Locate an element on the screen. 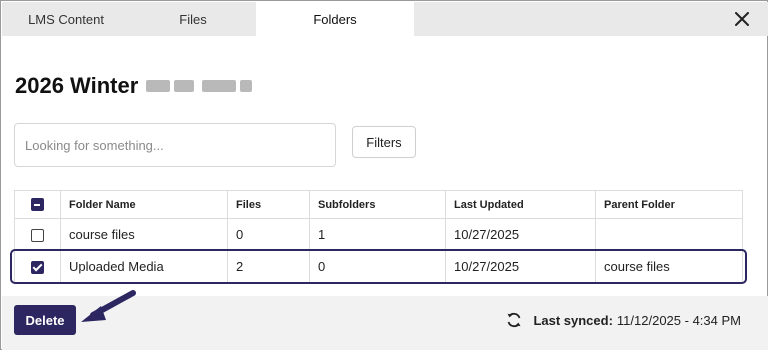  filters-button: Filters is located at coordinates (384, 142).